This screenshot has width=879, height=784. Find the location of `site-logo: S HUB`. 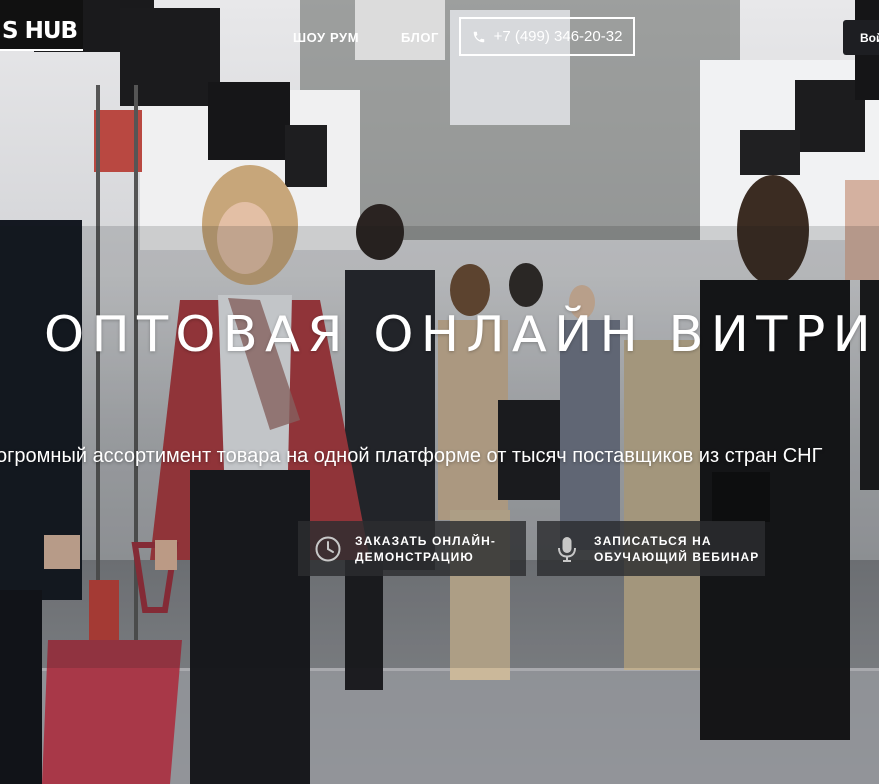

site-logo: S HUB is located at coordinates (80, 26).